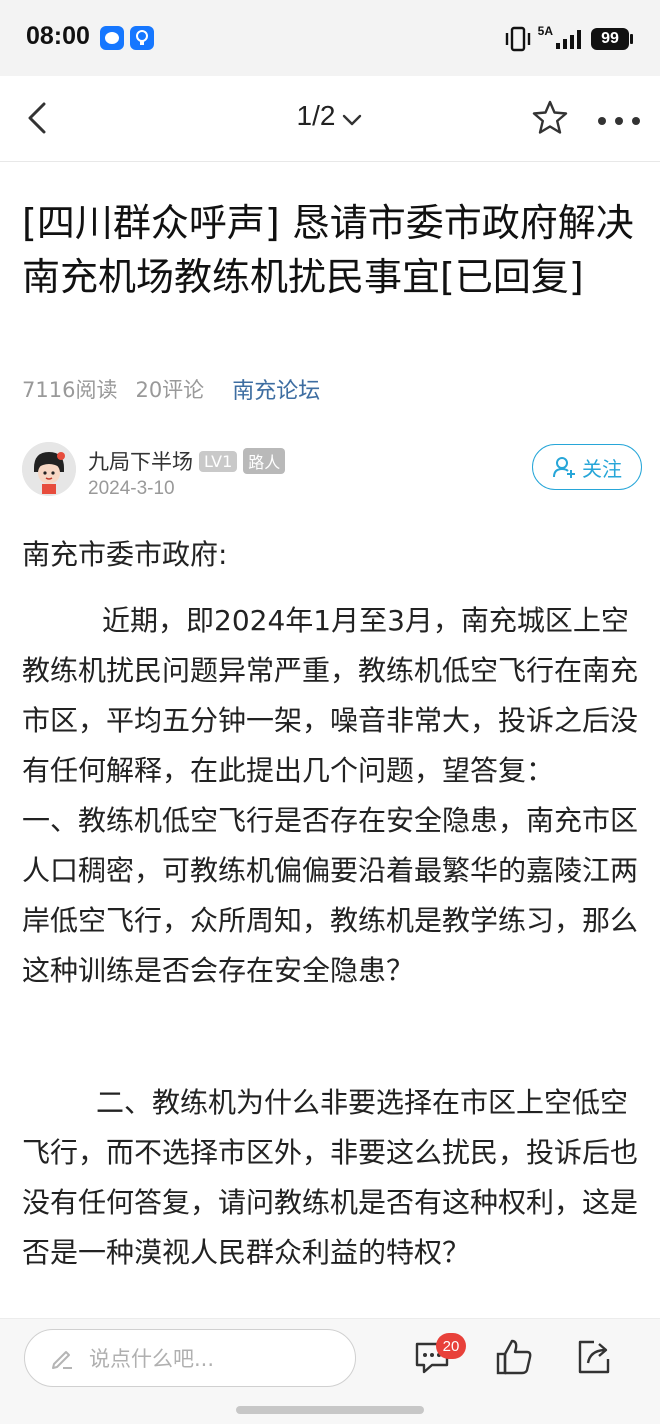  What do you see at coordinates (49, 469) in the screenshot?
I see `avatar` at bounding box center [49, 469].